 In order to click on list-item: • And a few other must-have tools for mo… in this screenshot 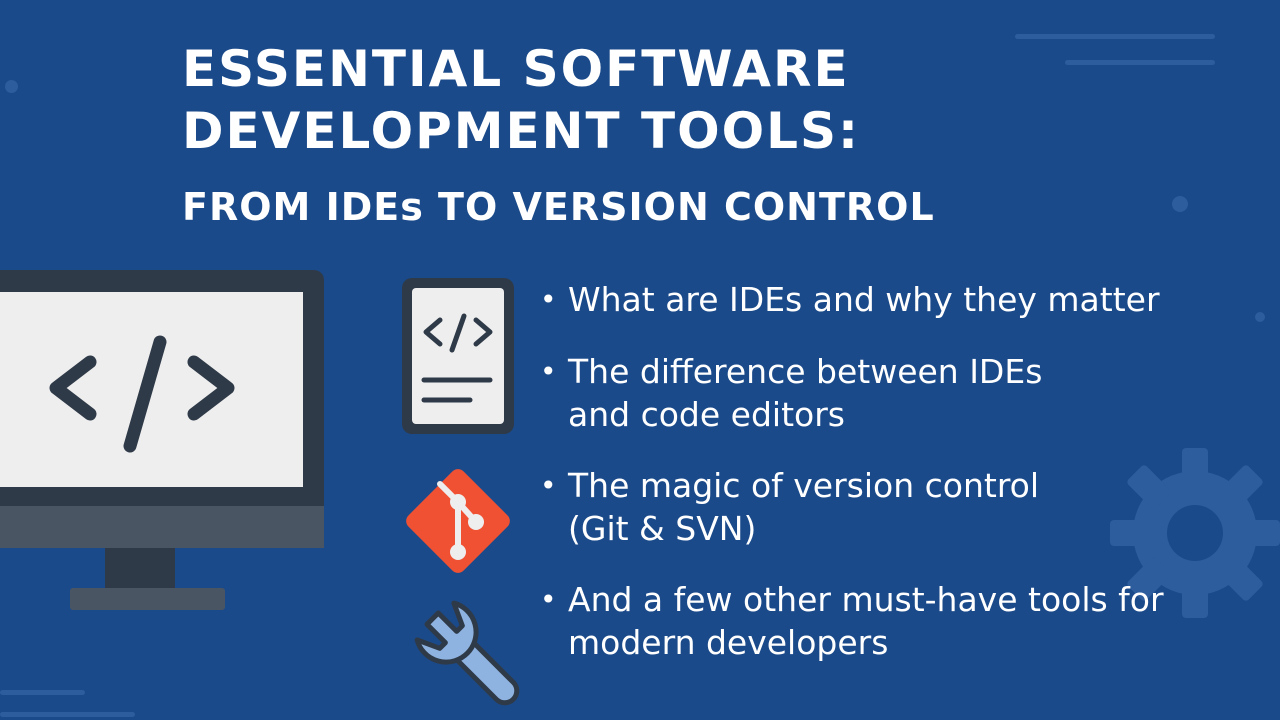, I will do `click(854, 621)`.